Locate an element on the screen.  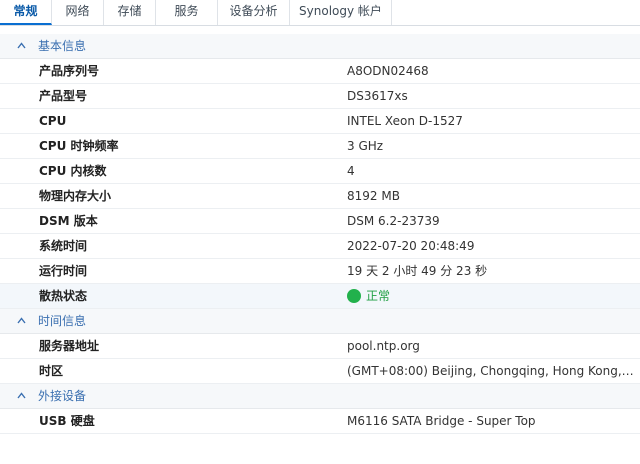
row-label: CPU 时钟频率 is located at coordinates (79, 146).